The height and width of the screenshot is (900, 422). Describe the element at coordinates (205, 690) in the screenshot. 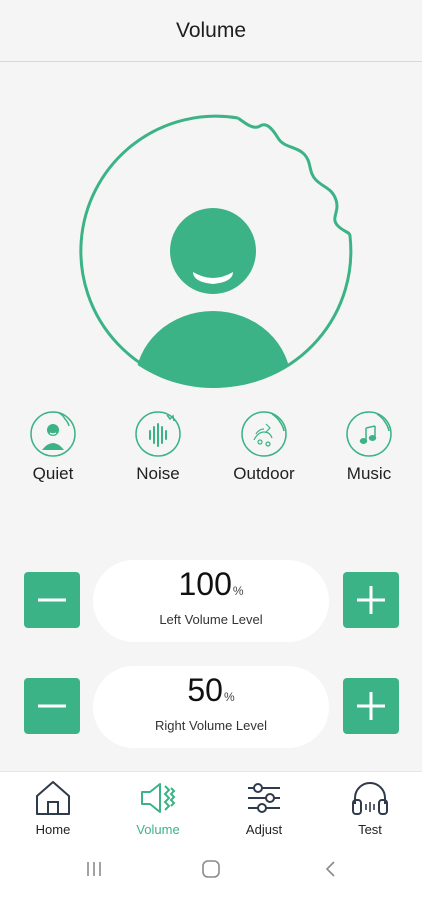

I see `right-volume-value: 50` at that location.